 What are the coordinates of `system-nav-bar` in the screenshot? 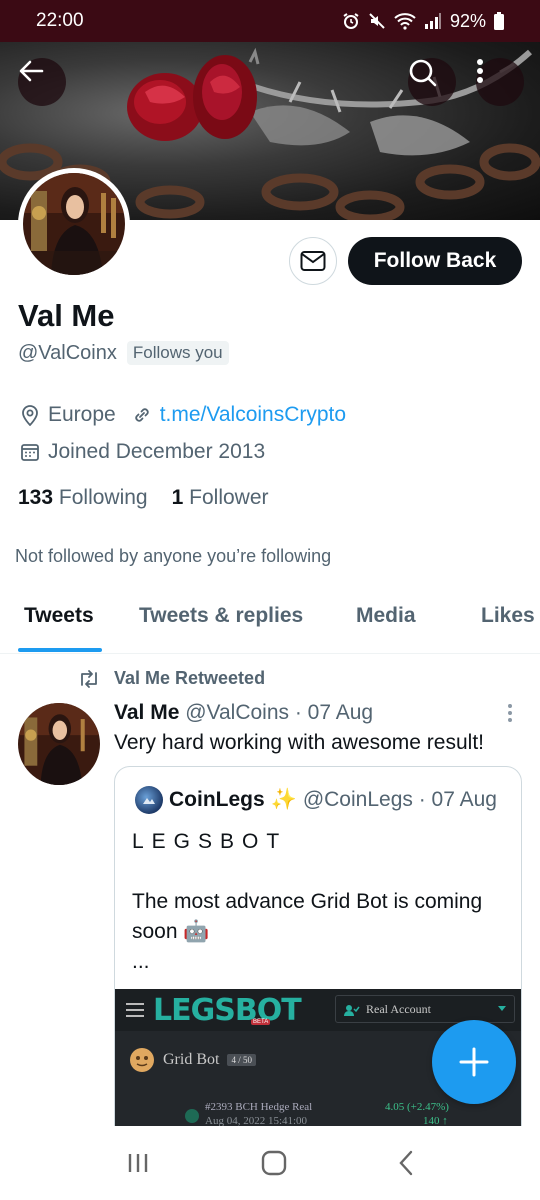 It's located at (270, 1163).